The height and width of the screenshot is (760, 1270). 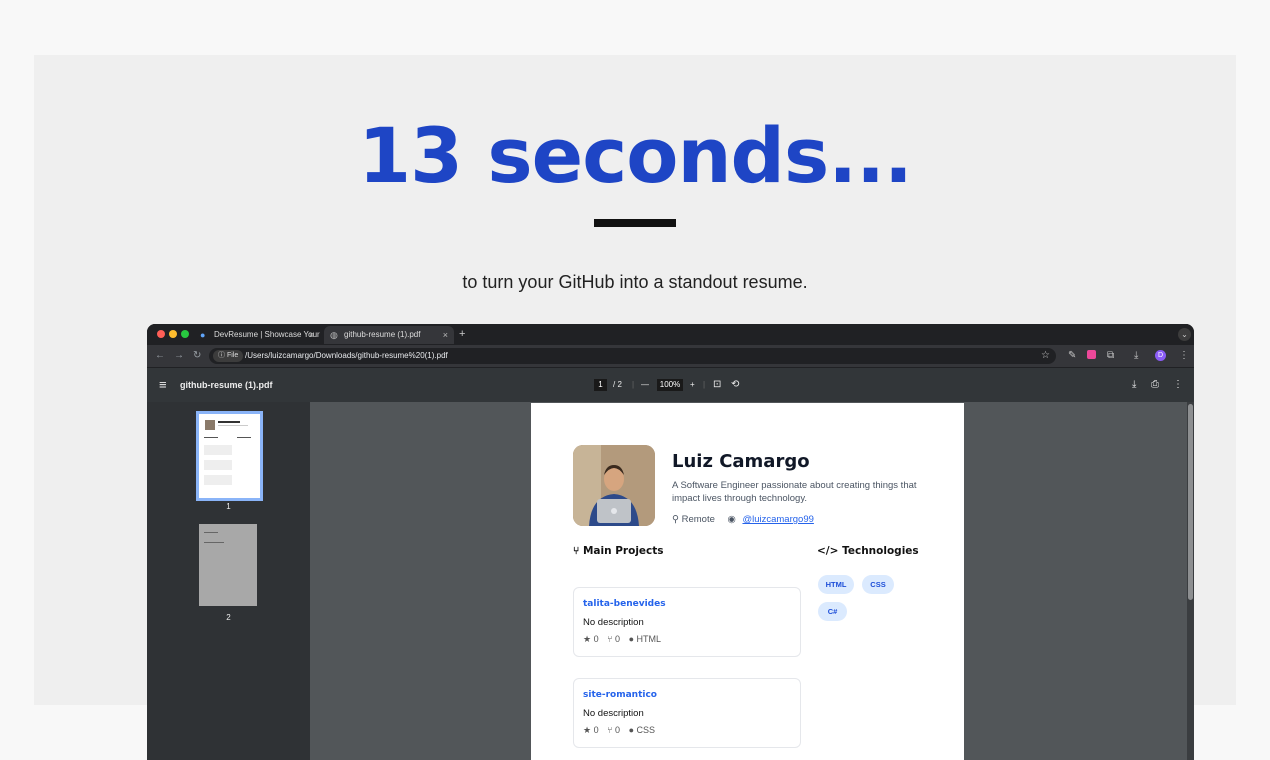 What do you see at coordinates (334, 335) in the screenshot?
I see `globe-favicon-icon: ◍` at bounding box center [334, 335].